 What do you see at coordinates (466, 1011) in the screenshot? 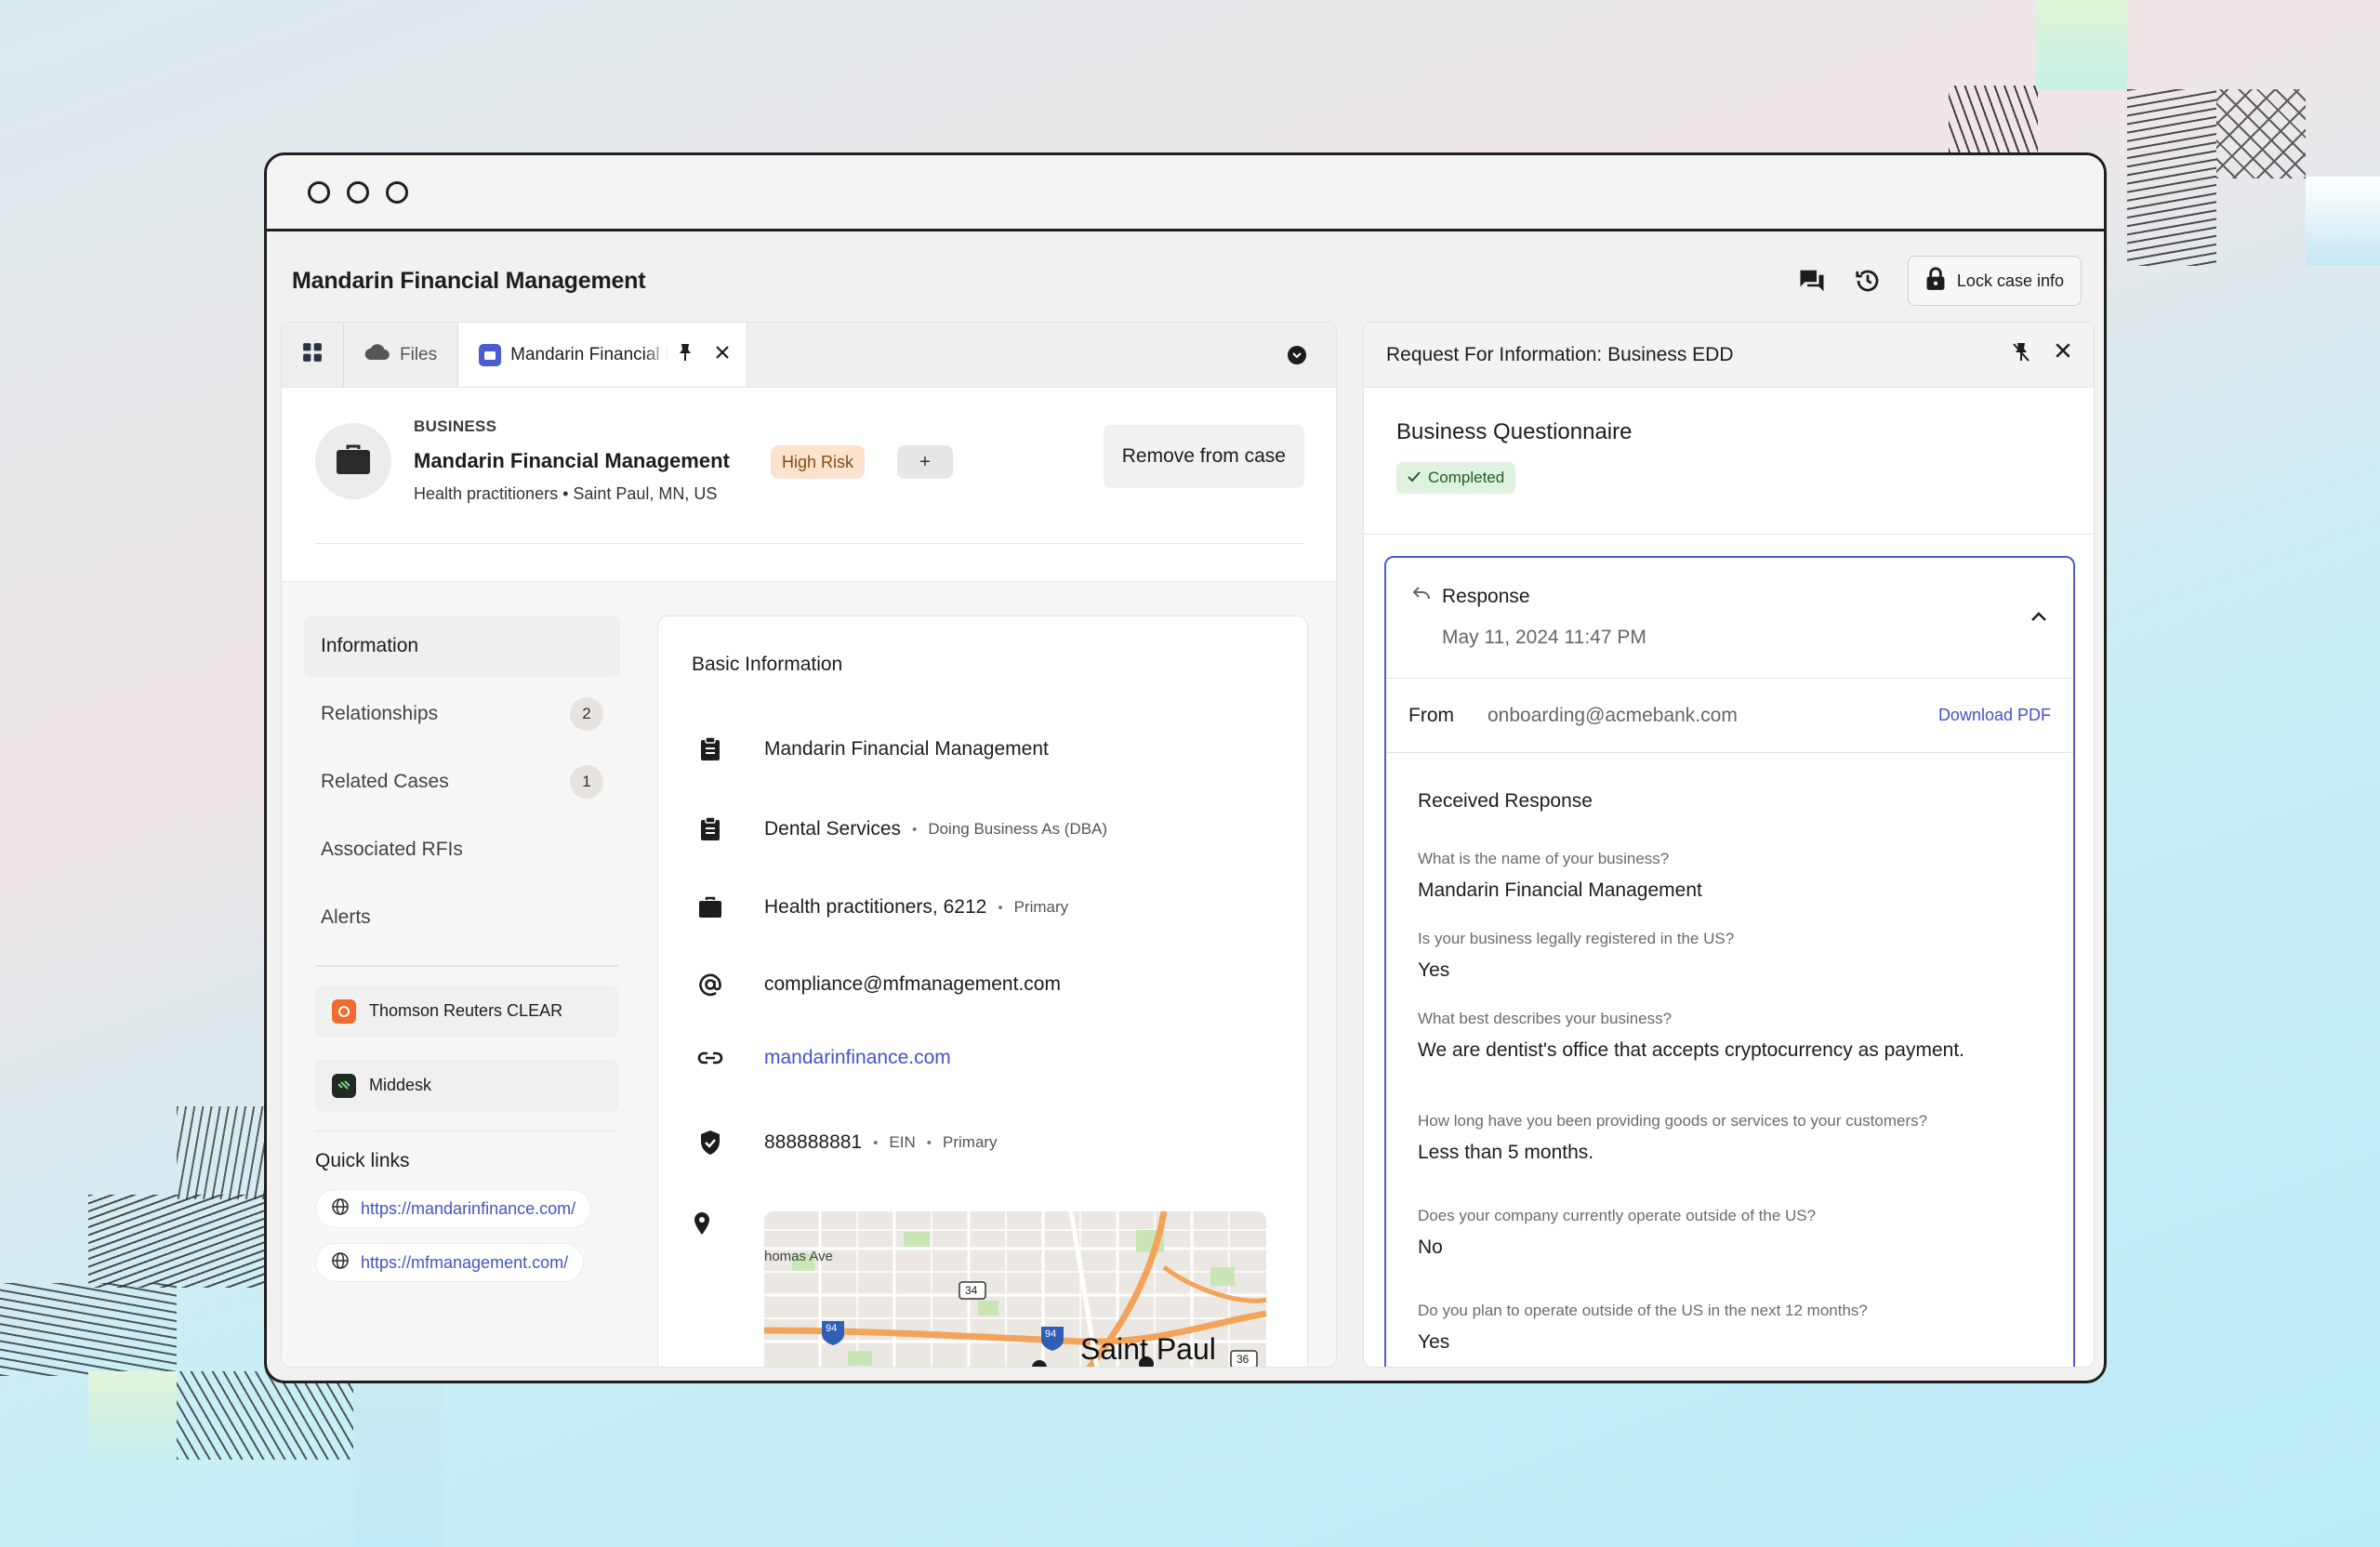
I see `integration-thomson-reuters: Thomson Reuters CLEAR` at bounding box center [466, 1011].